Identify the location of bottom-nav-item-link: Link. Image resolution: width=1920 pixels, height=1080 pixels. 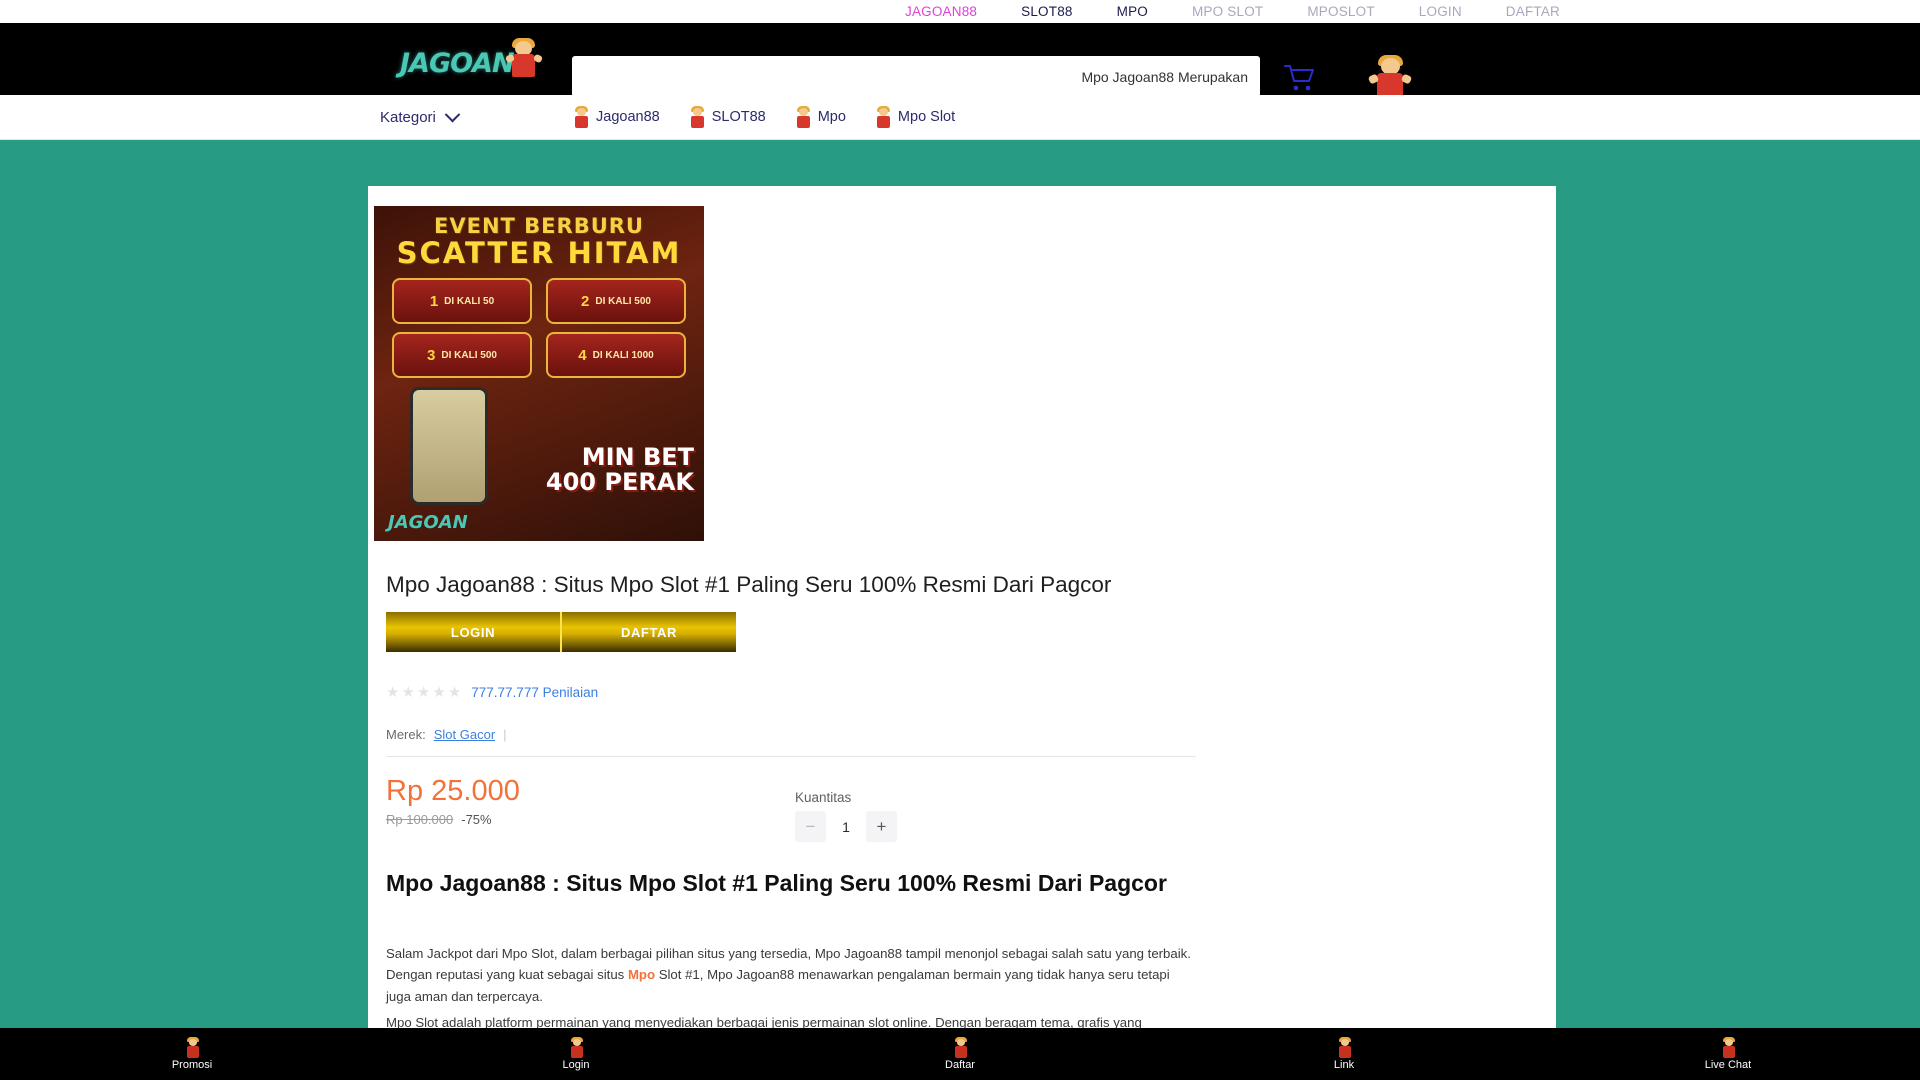
(1344, 1053).